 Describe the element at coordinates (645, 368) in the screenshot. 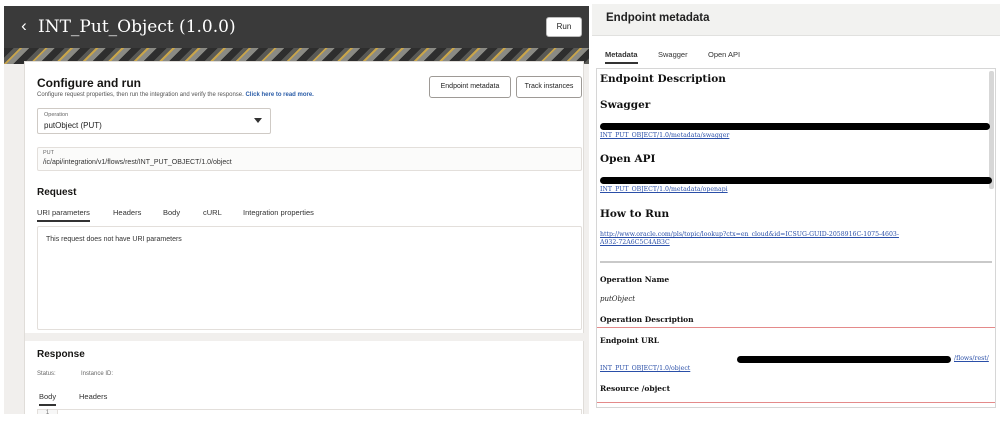

I see `endpoint-url-link: INT_PUT_OBJECT/1.0/object` at that location.